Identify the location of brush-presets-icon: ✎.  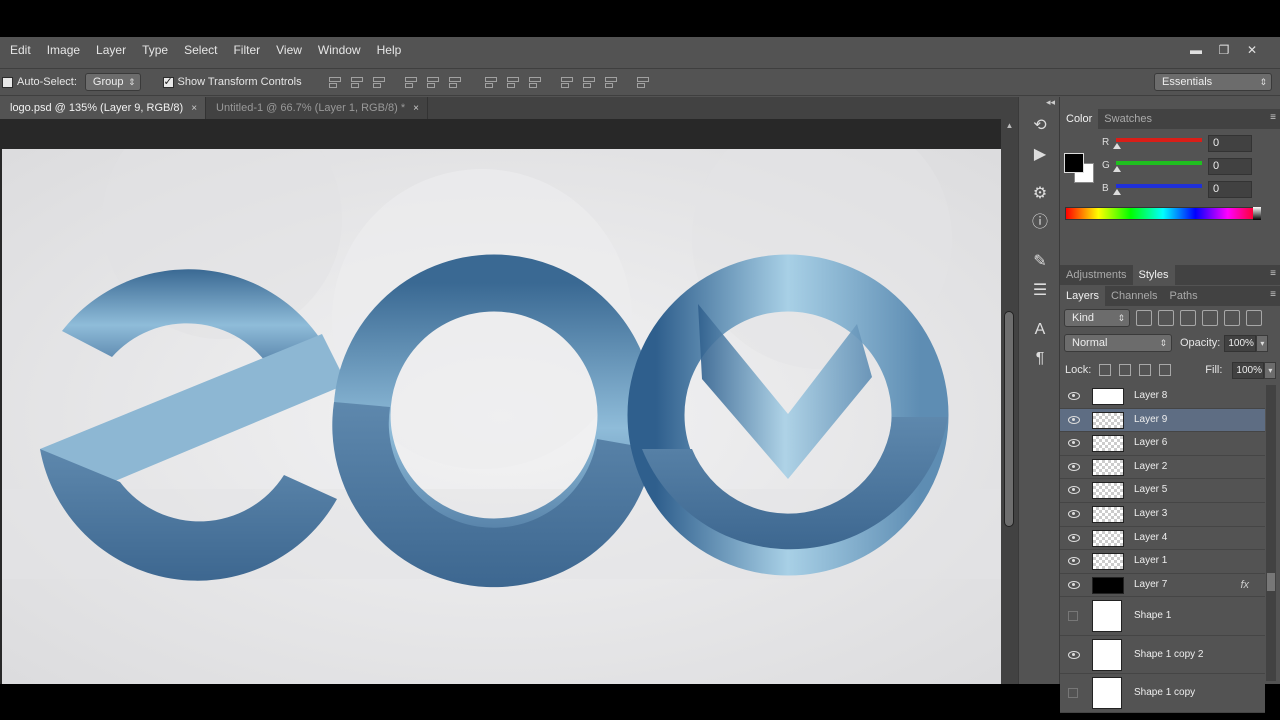
(1040, 262).